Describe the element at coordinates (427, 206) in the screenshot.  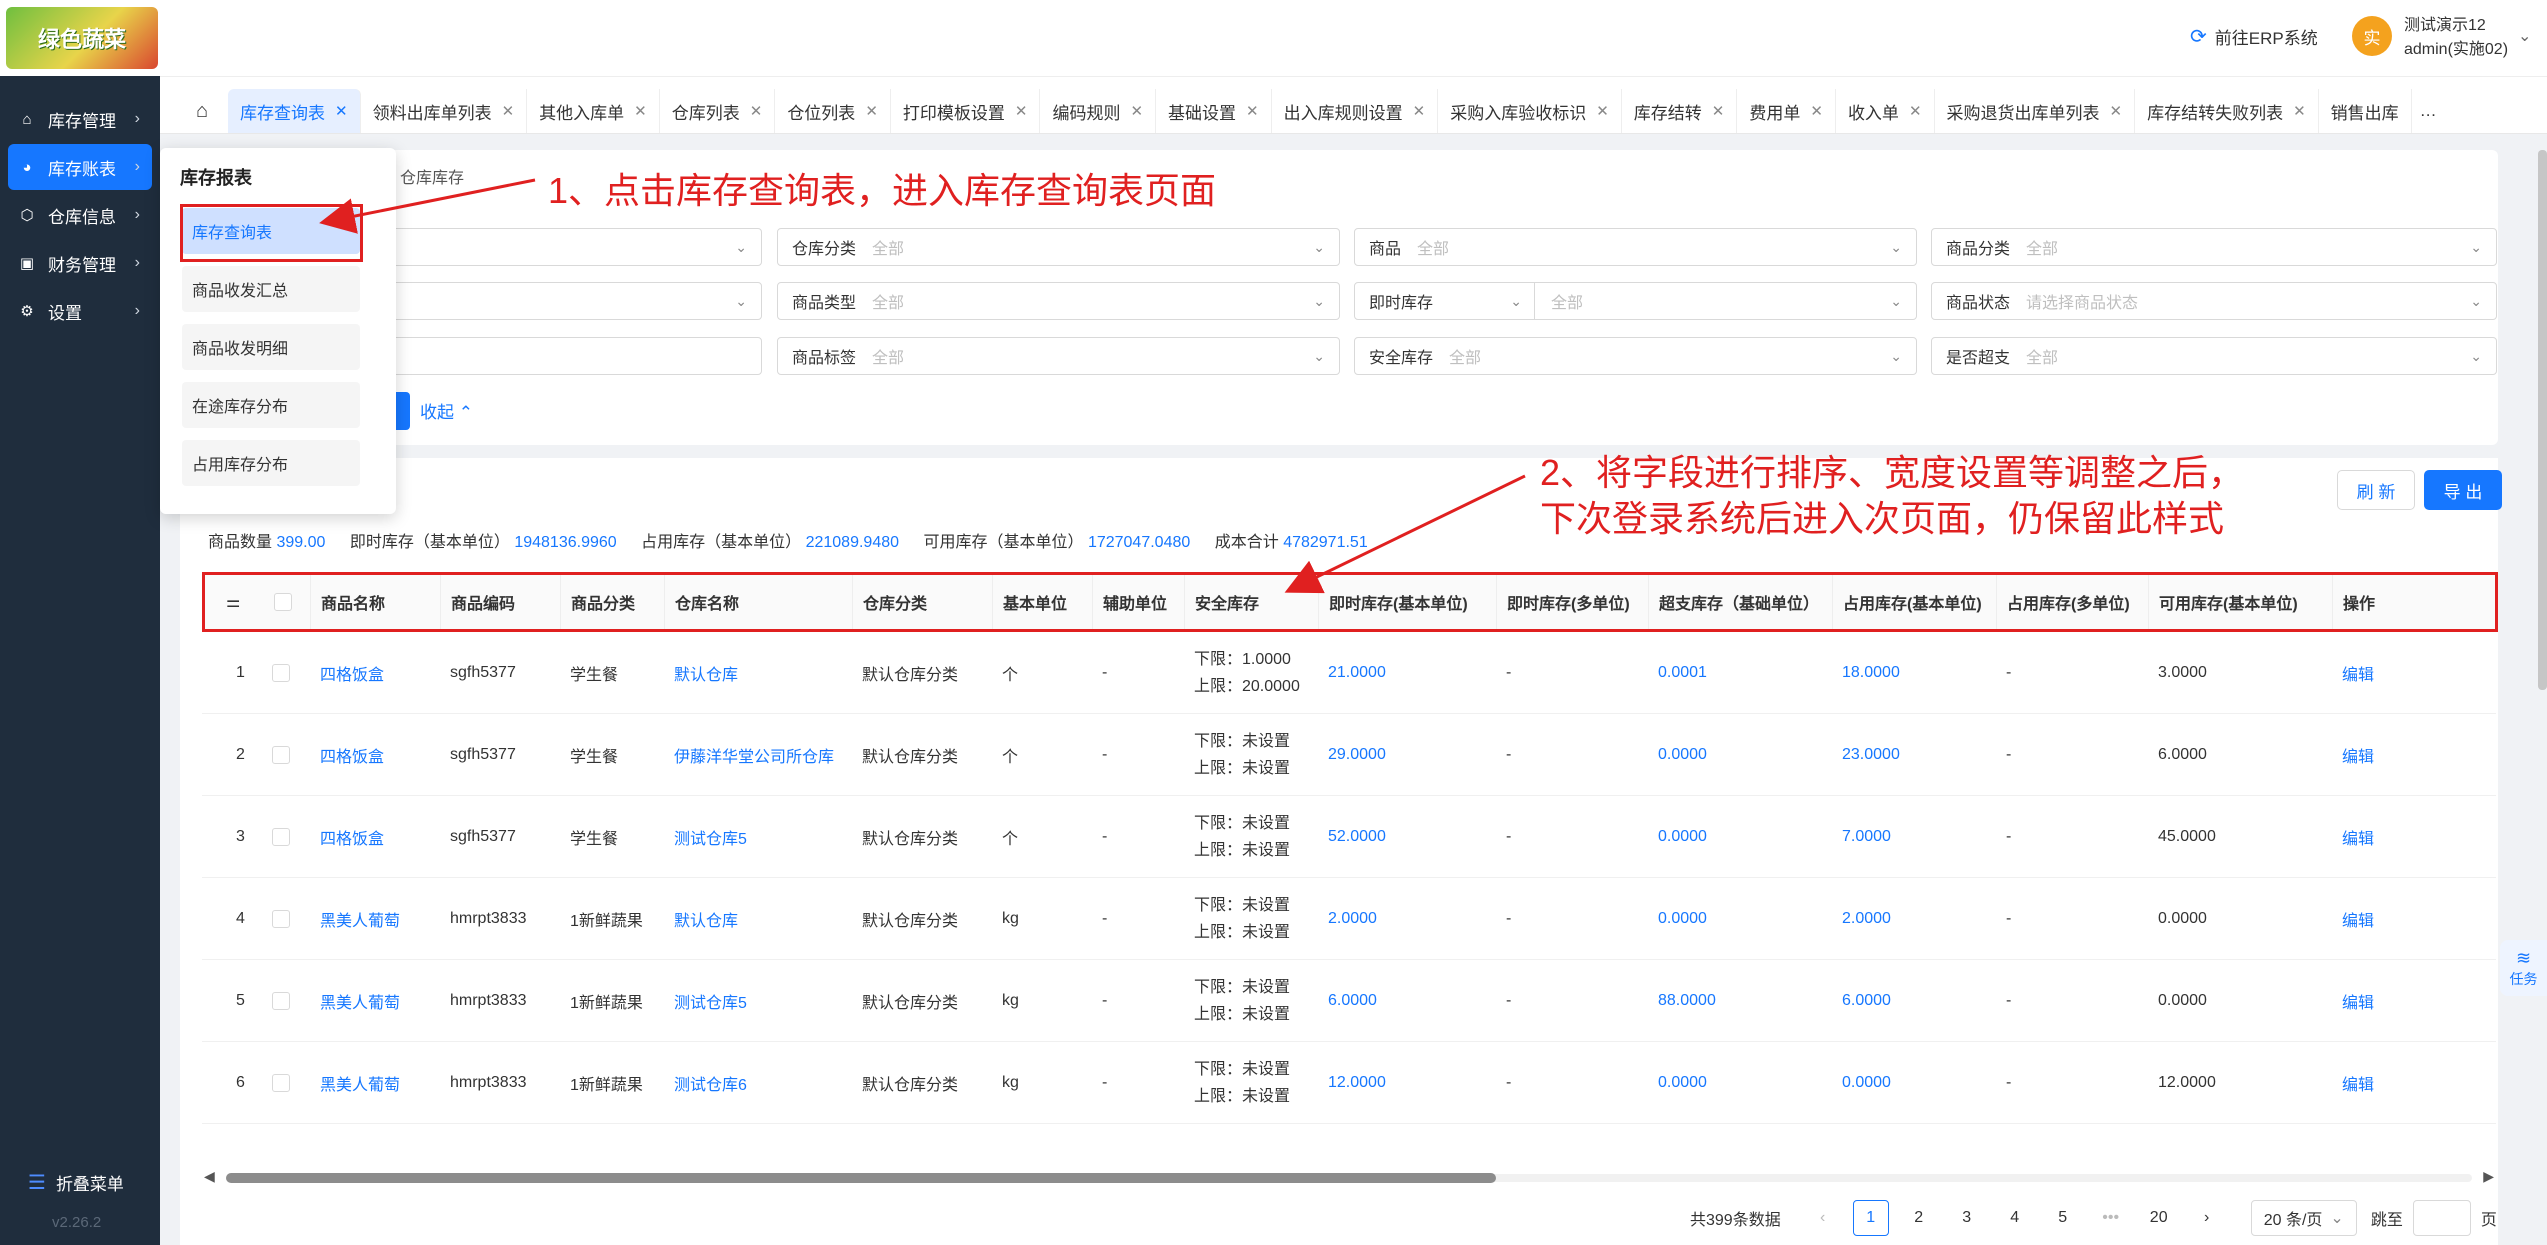
I see `arrow-to-menu` at that location.